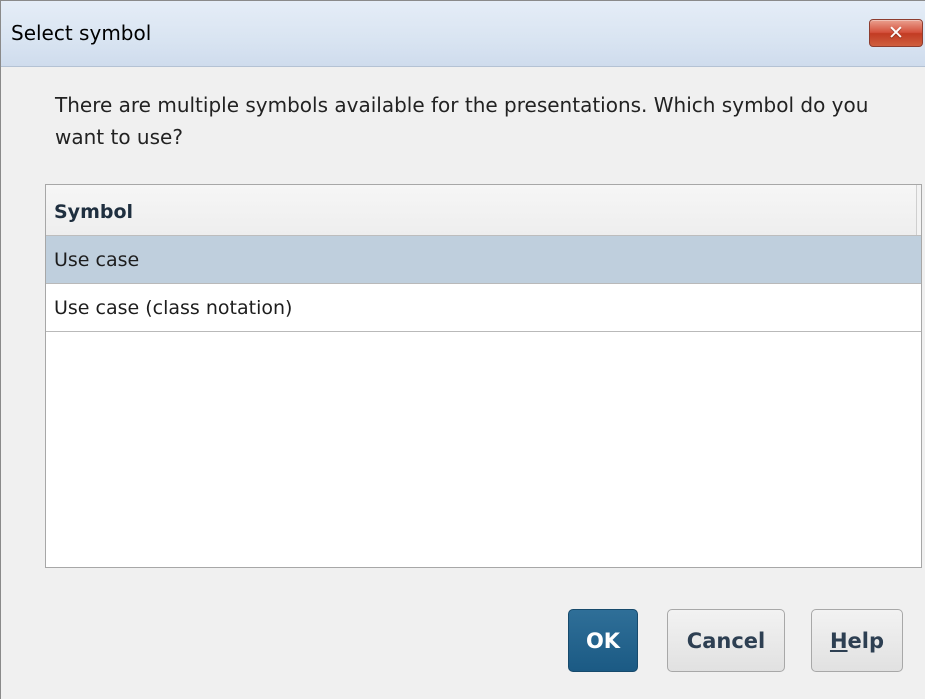 The width and height of the screenshot is (925, 699). I want to click on cancel-button-label: Cancel, so click(726, 640).